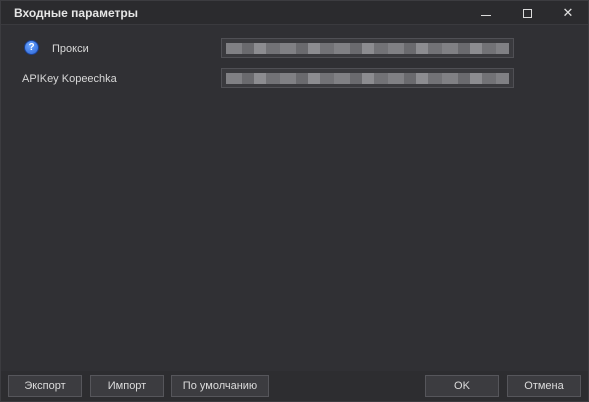 The width and height of the screenshot is (589, 402). Describe the element at coordinates (45, 386) in the screenshot. I see `export-button: Экспорт` at that location.